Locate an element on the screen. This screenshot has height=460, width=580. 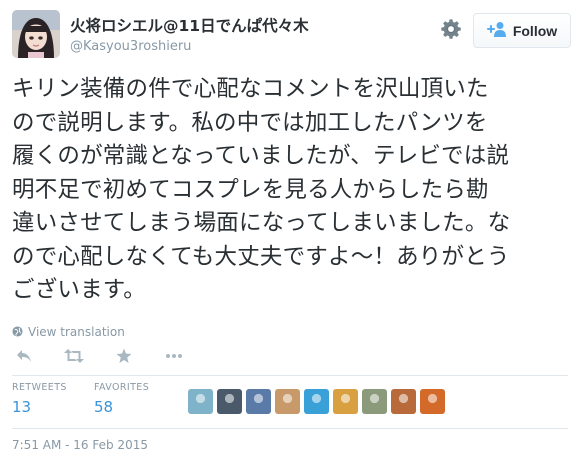
avatar-image is located at coordinates (36, 34).